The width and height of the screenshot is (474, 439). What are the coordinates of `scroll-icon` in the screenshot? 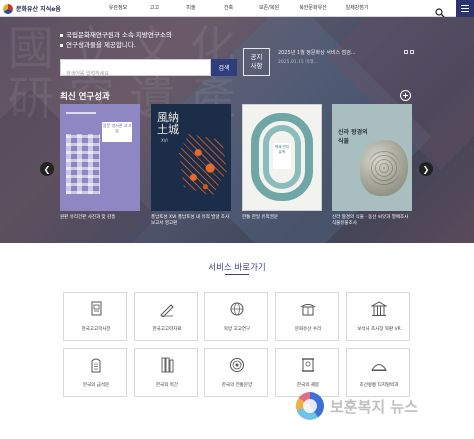 It's located at (308, 365).